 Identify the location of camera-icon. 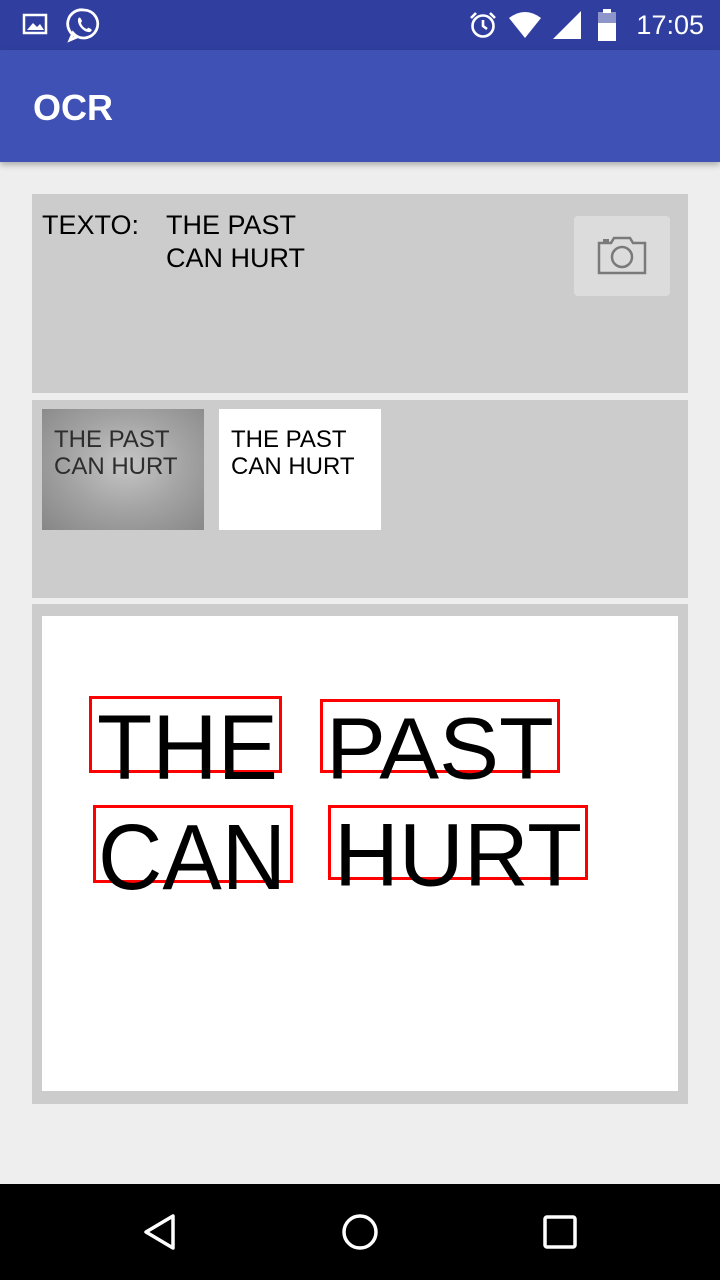
(622, 255).